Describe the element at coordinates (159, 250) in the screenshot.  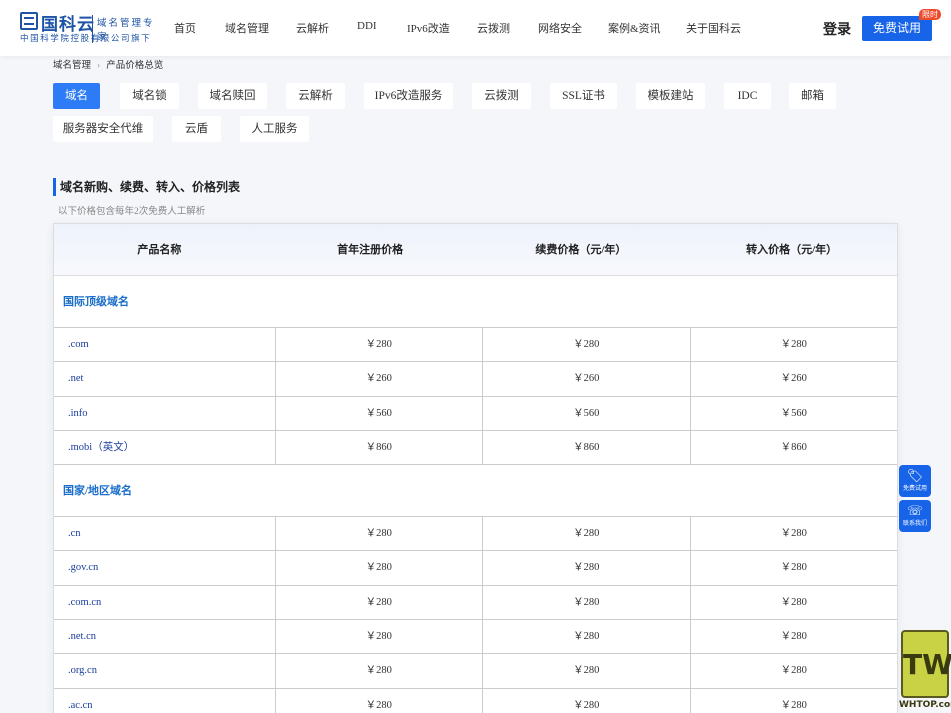
I see `column-header-product: 产品名称` at that location.